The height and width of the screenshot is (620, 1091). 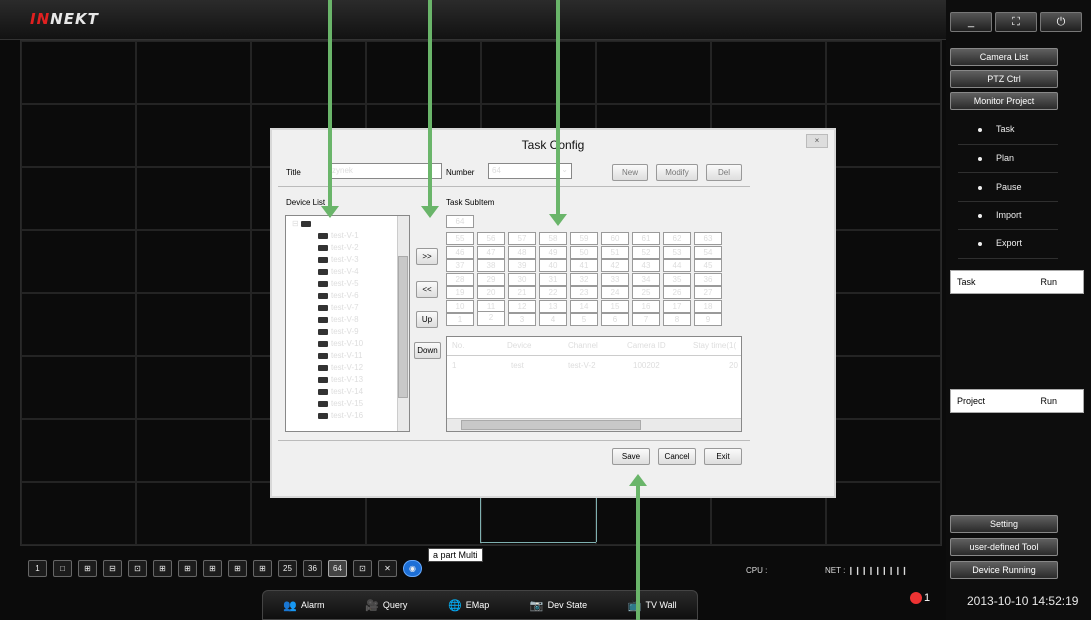 I want to click on layout-9-button: ⊞, so click(x=162, y=568).